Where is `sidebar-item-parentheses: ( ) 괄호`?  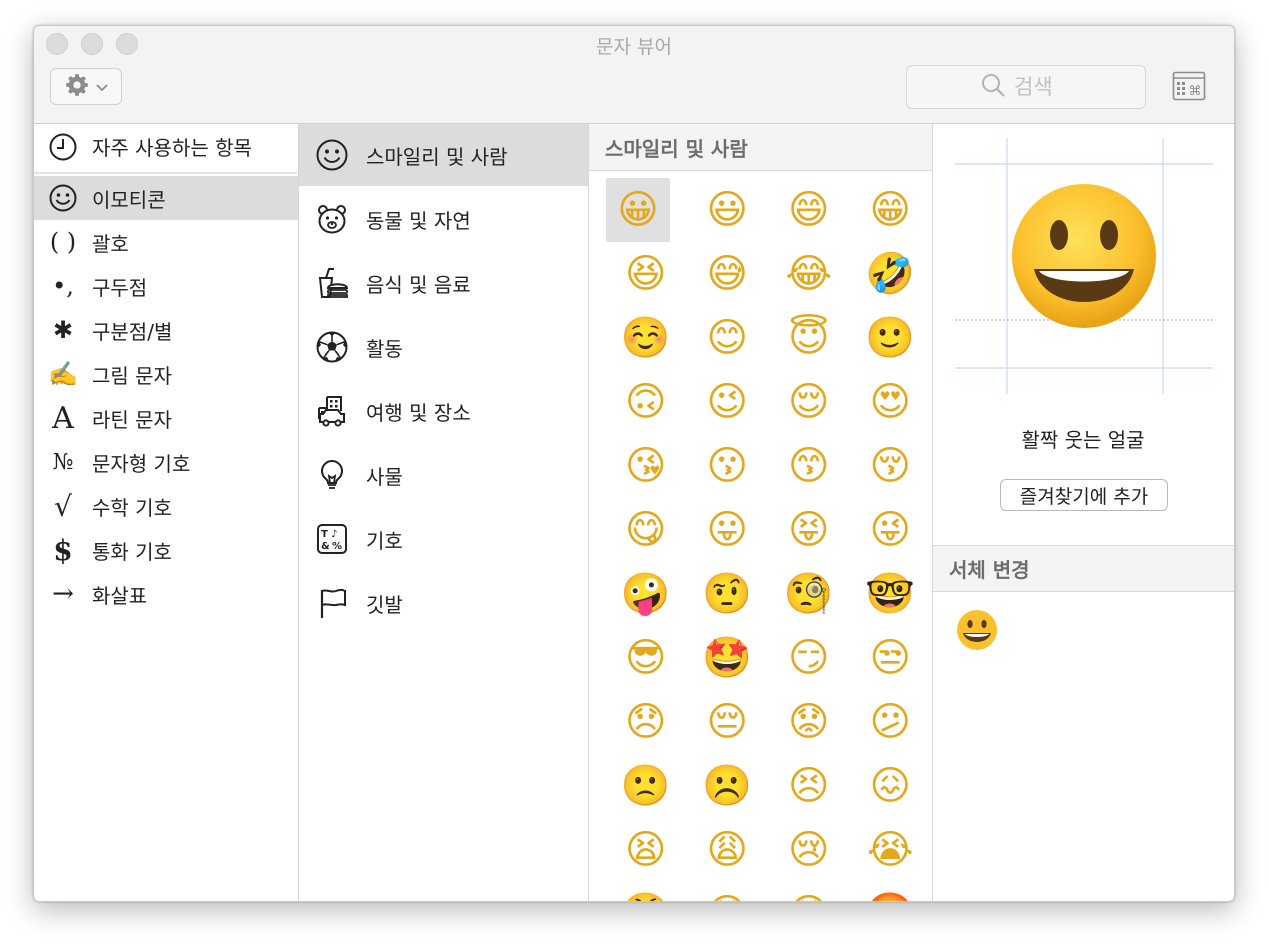 sidebar-item-parentheses: ( ) 괄호 is located at coordinates (166, 242).